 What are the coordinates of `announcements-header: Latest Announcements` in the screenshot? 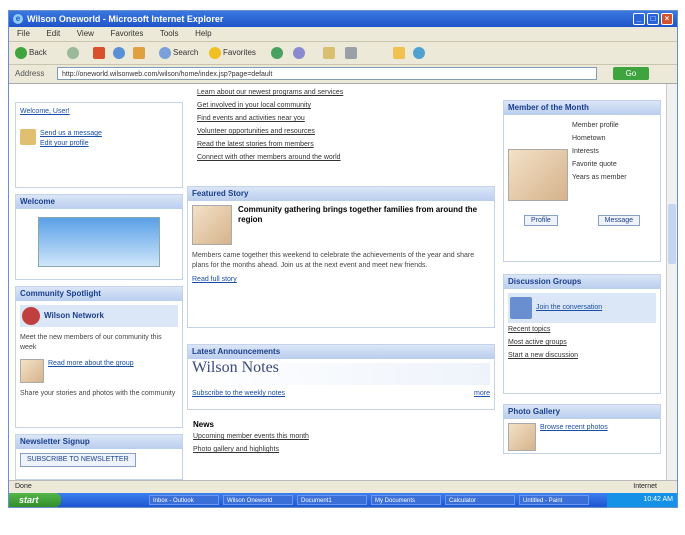 It's located at (341, 352).